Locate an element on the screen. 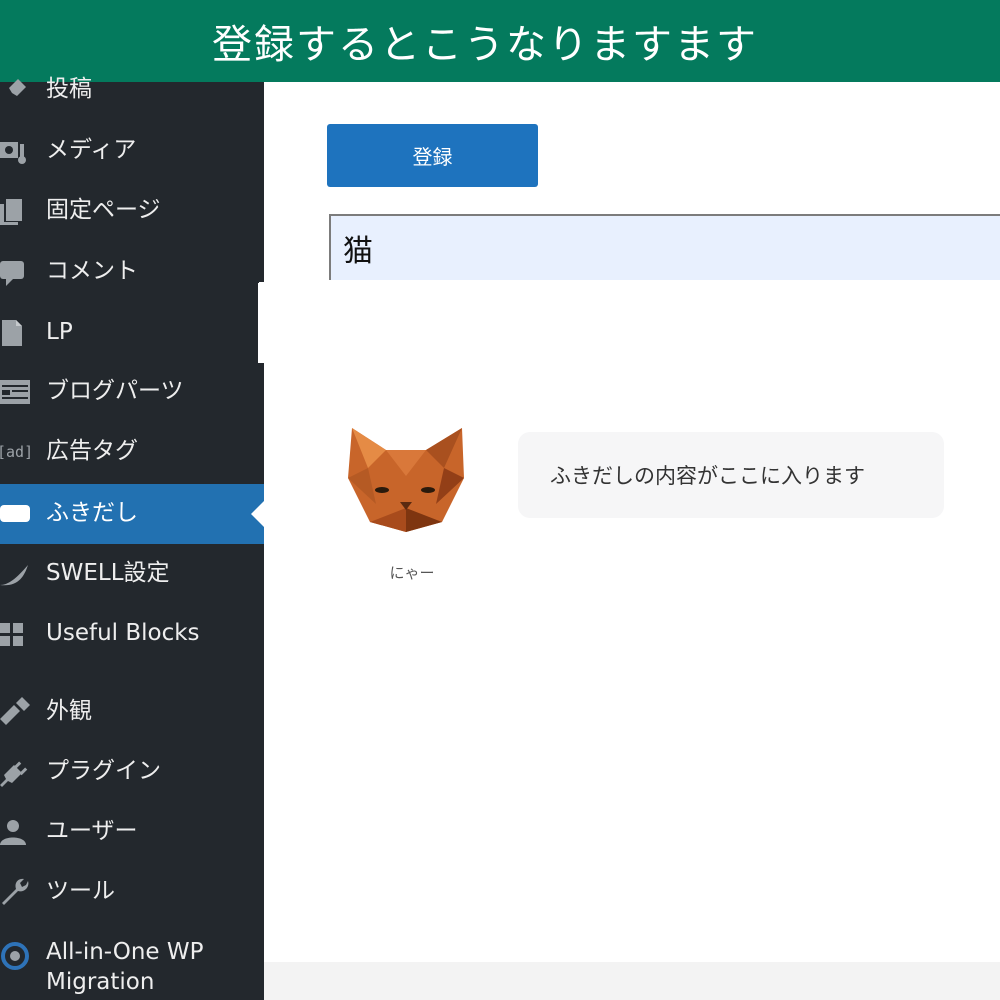 The width and height of the screenshot is (1000, 1000). sidebar-item-label: Useful Blocks is located at coordinates (123, 633).